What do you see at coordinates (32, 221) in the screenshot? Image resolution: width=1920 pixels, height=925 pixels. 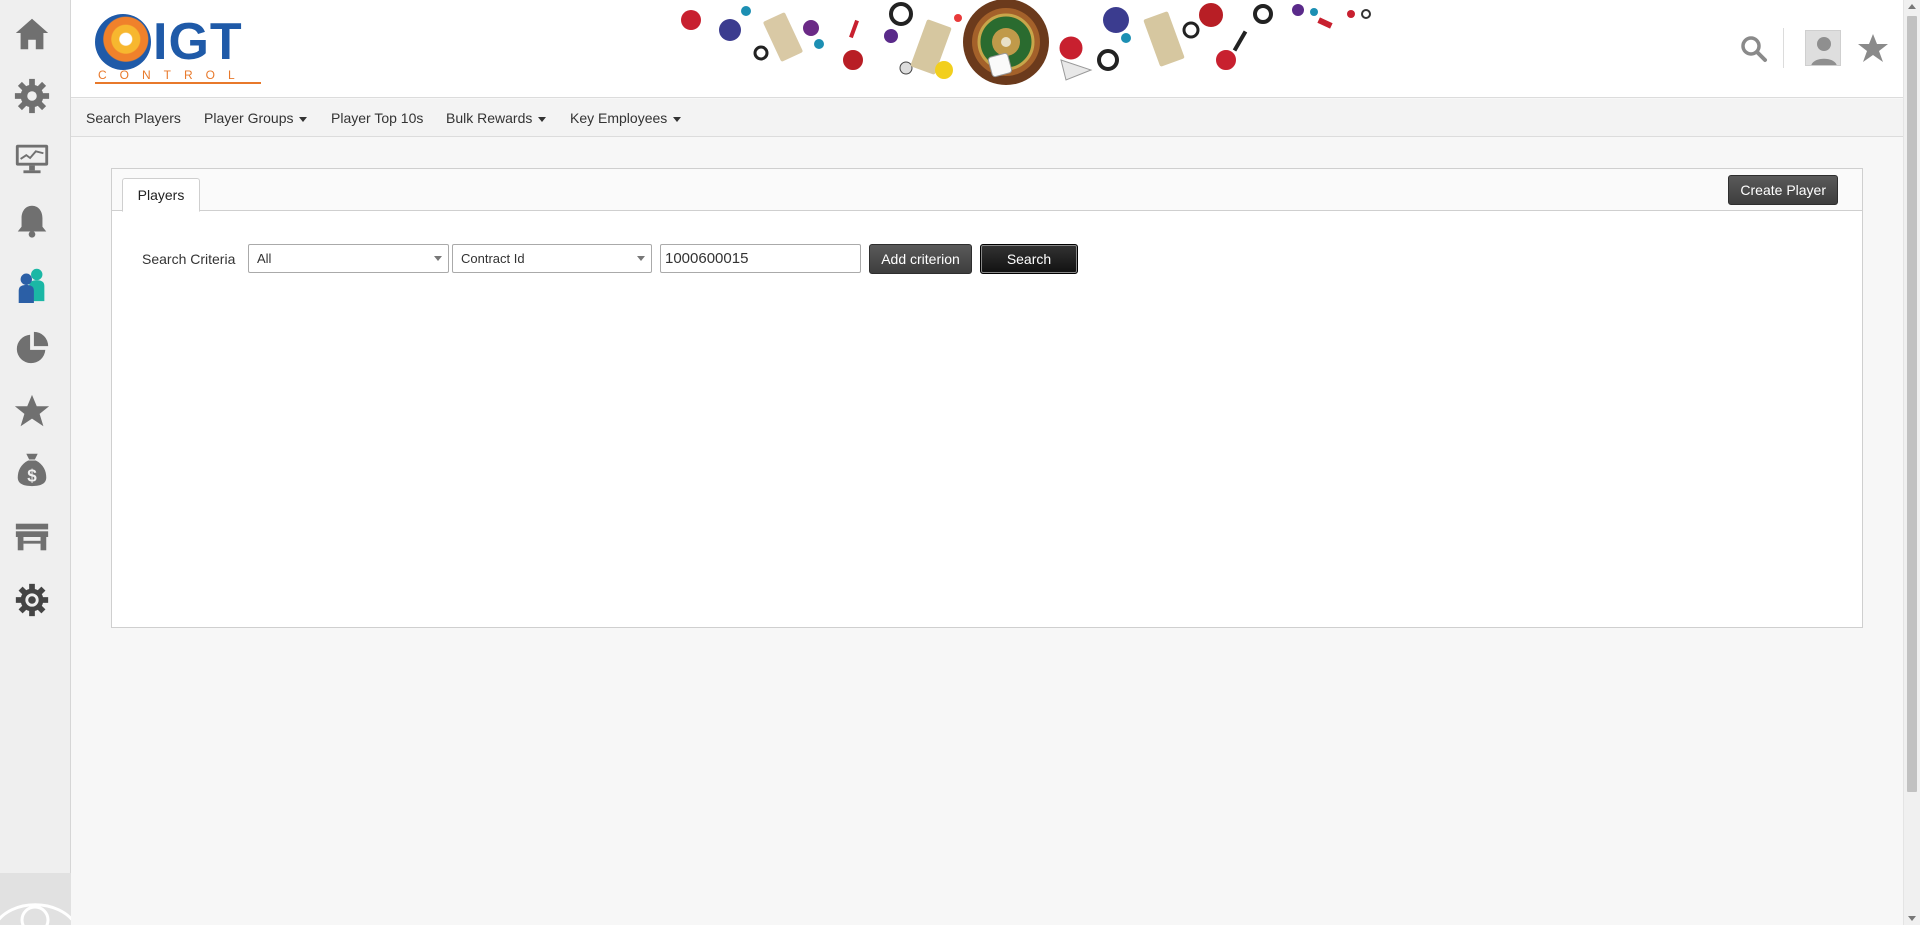 I see `bell-icon` at bounding box center [32, 221].